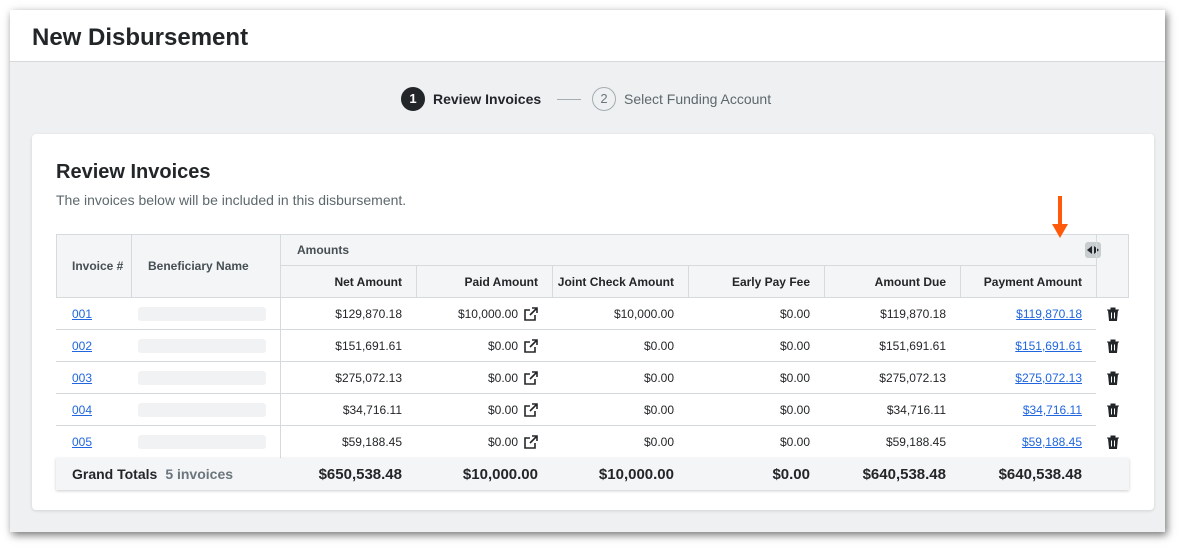  Describe the element at coordinates (604, 99) in the screenshot. I see `step-2-number: 2` at that location.